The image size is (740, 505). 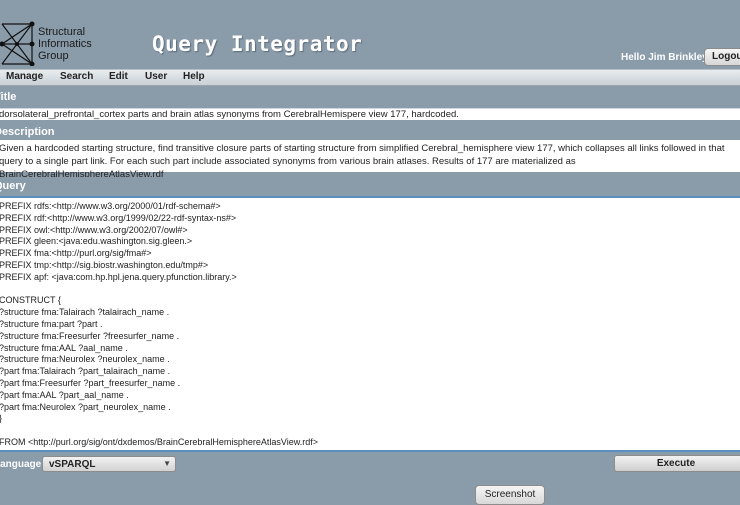 I want to click on menu-item-user: User, so click(x=156, y=76).